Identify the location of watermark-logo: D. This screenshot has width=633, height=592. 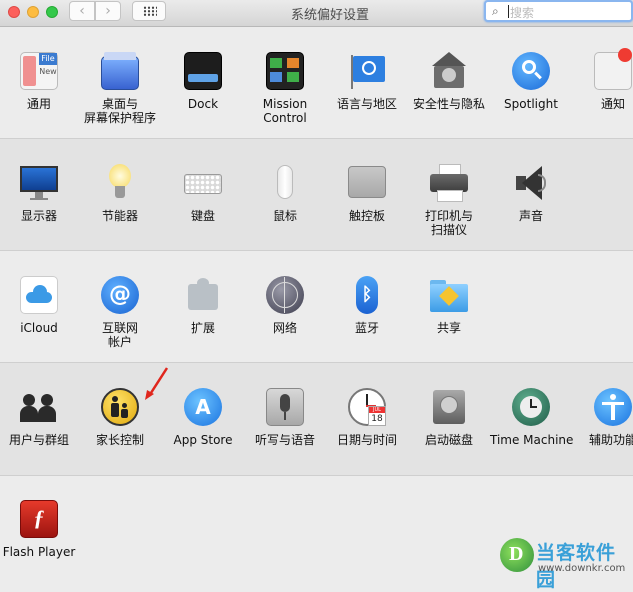
(517, 555).